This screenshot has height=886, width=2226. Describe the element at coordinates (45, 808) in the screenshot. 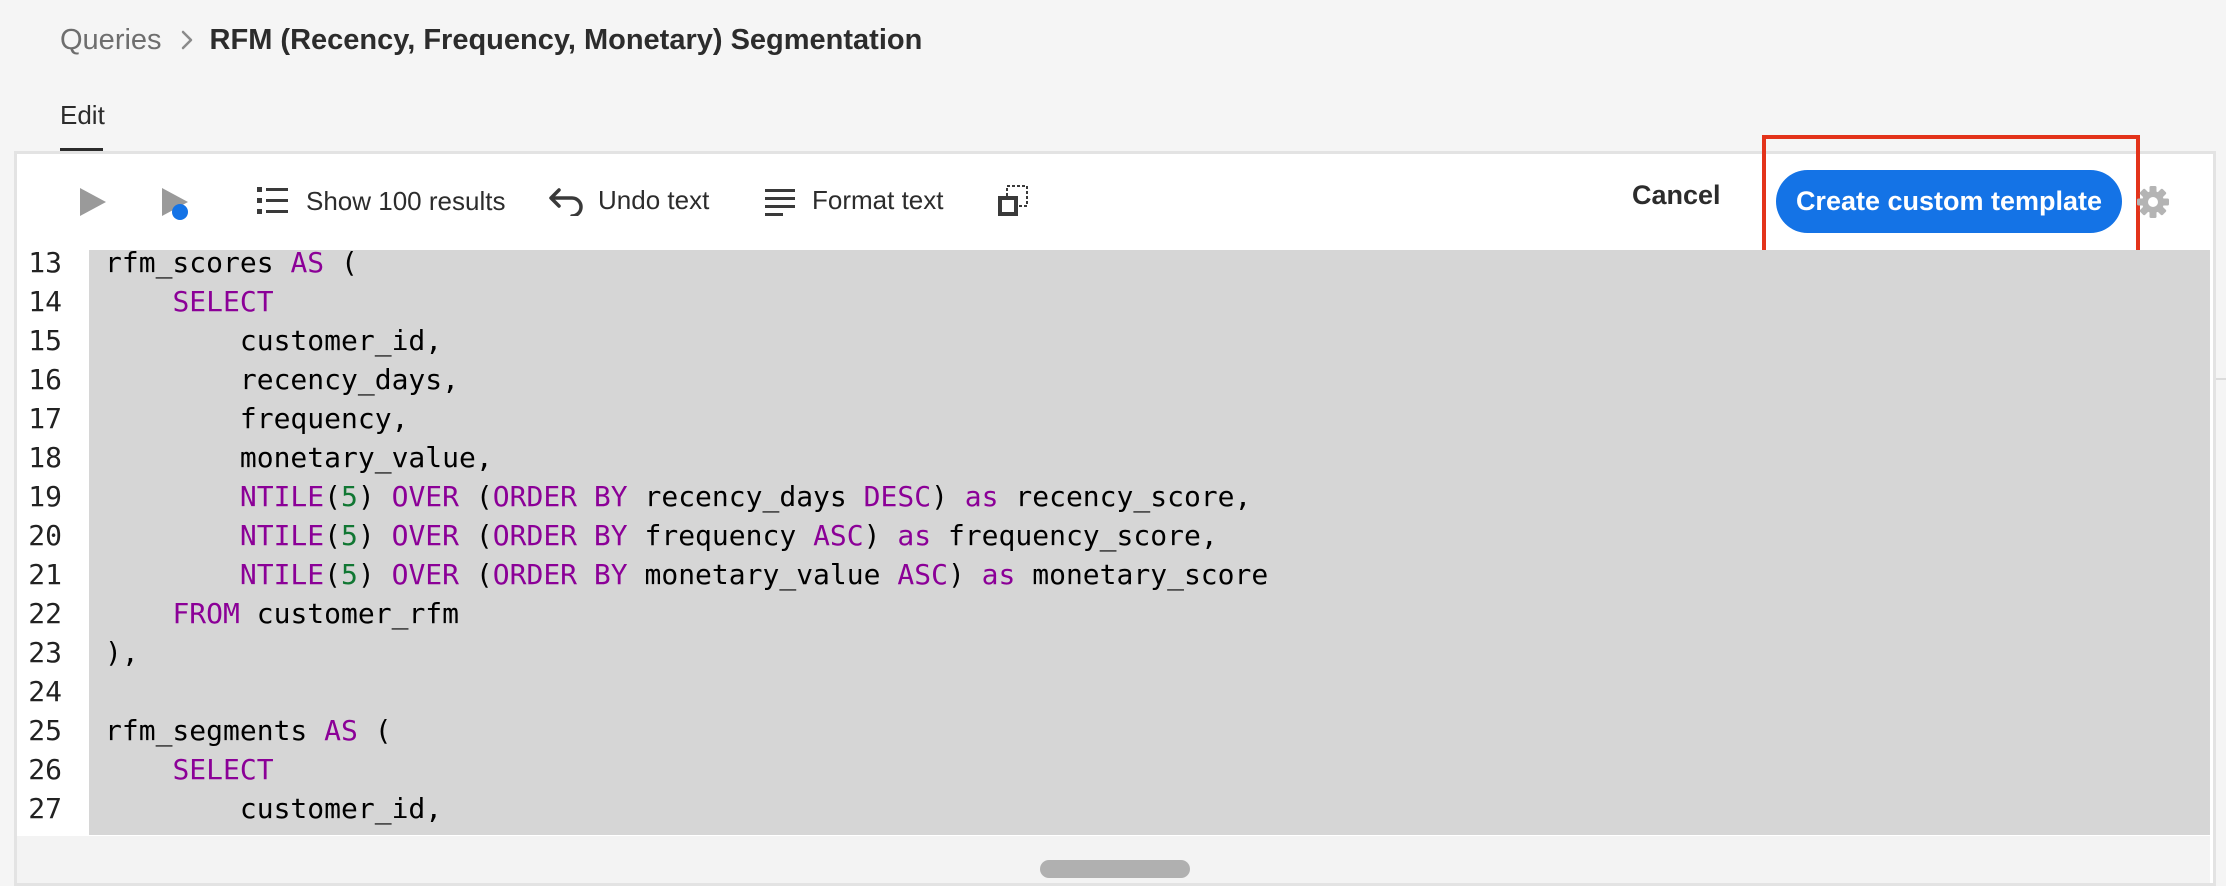

I see `line-number: 27` at that location.